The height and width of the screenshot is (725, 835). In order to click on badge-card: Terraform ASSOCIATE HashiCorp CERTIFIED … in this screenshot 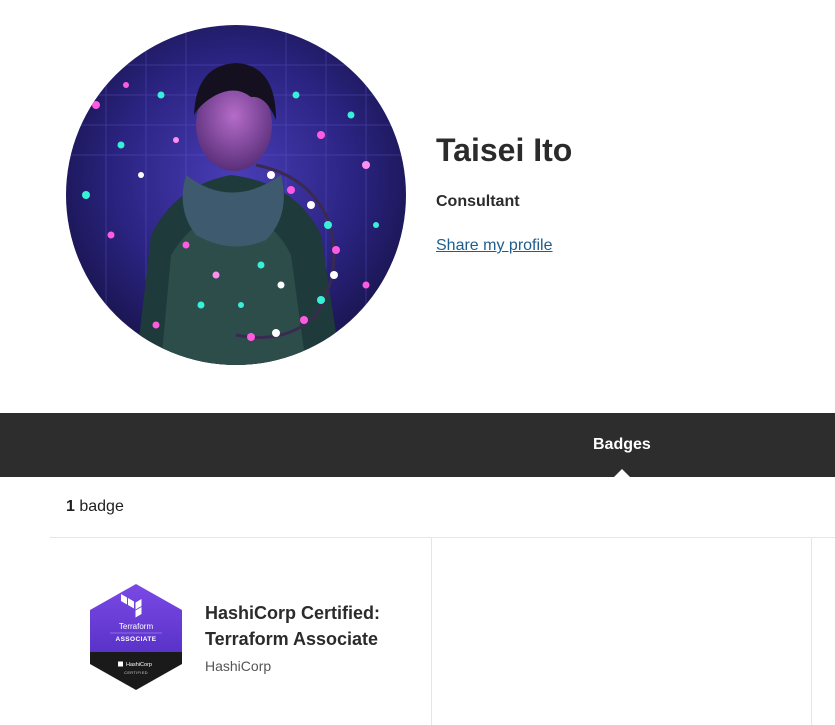, I will do `click(240, 631)`.